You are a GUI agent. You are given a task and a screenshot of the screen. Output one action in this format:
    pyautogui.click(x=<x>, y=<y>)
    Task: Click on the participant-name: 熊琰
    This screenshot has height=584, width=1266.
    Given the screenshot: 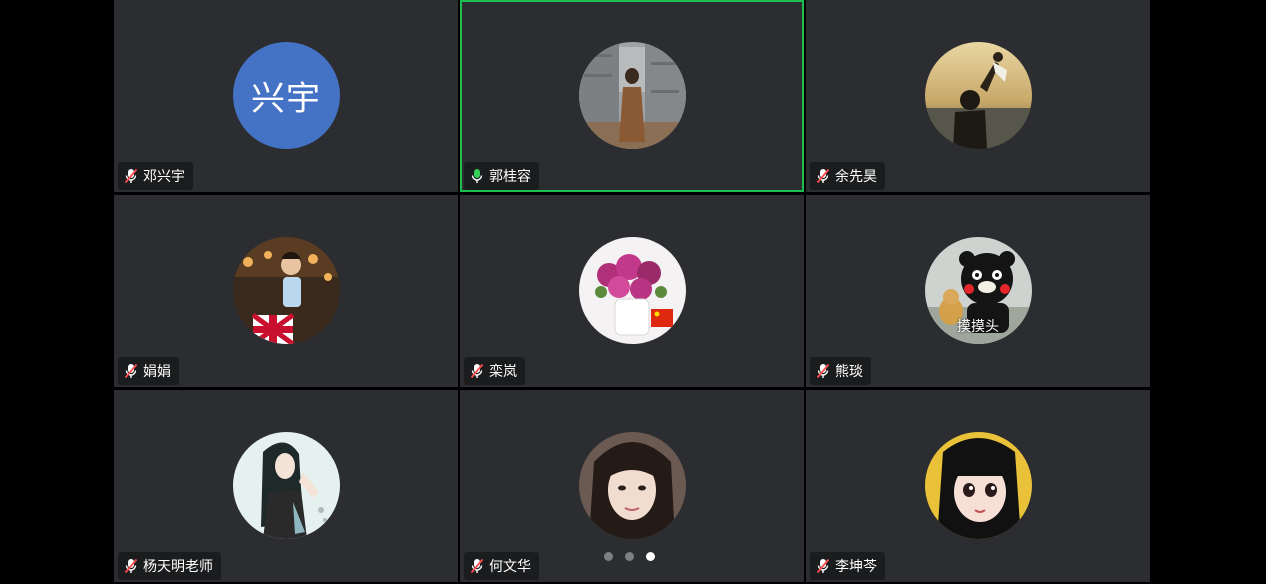 What is the action you would take?
    pyautogui.click(x=849, y=372)
    